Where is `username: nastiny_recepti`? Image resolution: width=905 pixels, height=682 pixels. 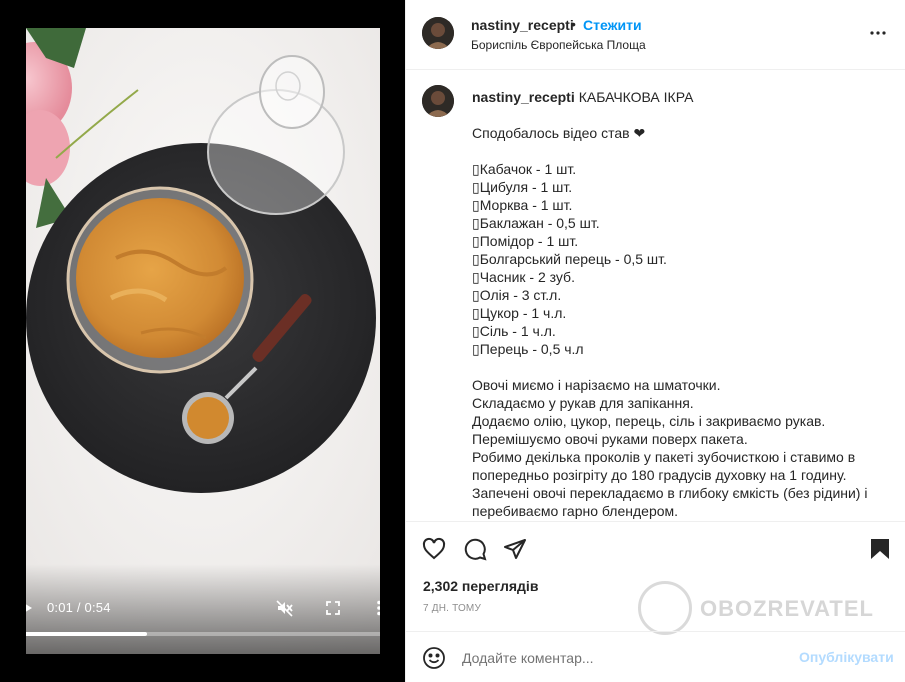
username: nastiny_recepti is located at coordinates (522, 25).